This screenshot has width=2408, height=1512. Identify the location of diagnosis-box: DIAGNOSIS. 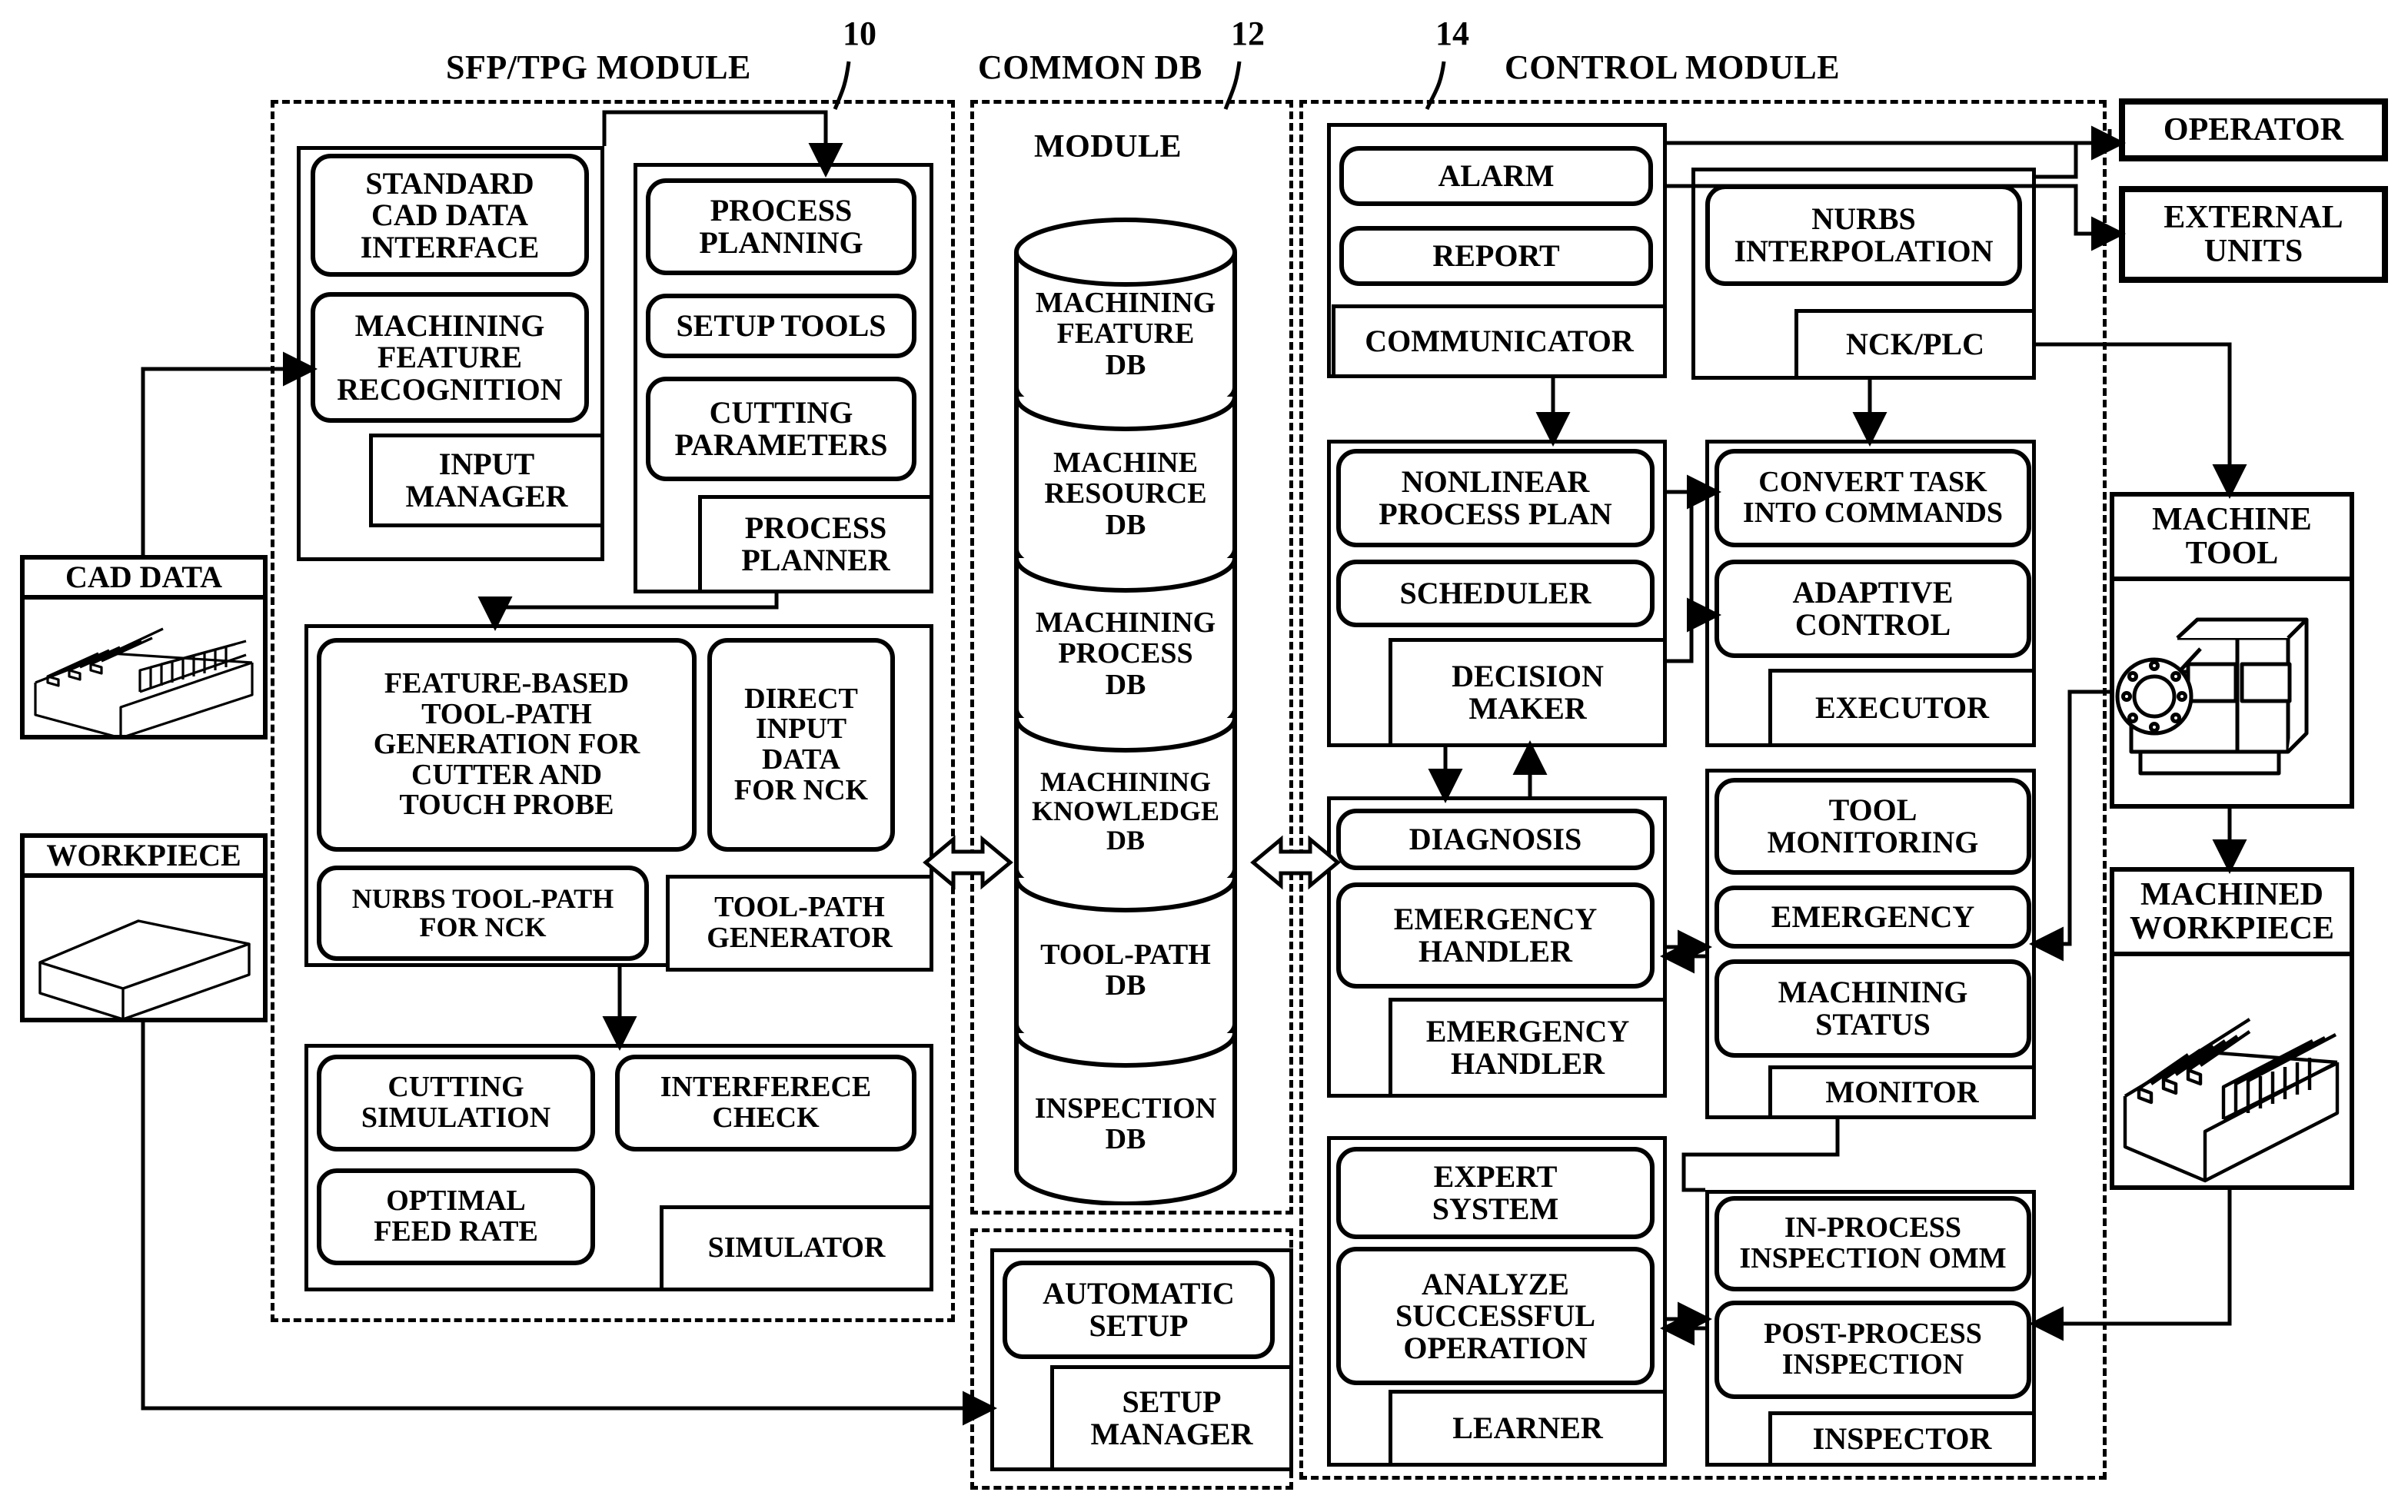
(1495, 839).